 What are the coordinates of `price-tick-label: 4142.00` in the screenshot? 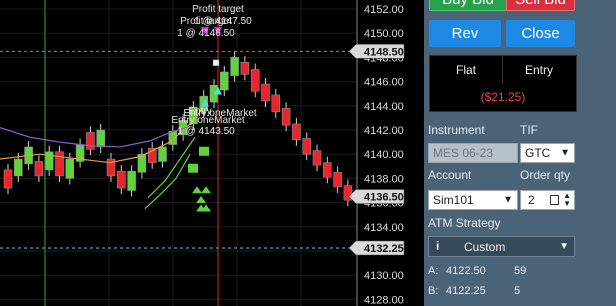 It's located at (384, 131).